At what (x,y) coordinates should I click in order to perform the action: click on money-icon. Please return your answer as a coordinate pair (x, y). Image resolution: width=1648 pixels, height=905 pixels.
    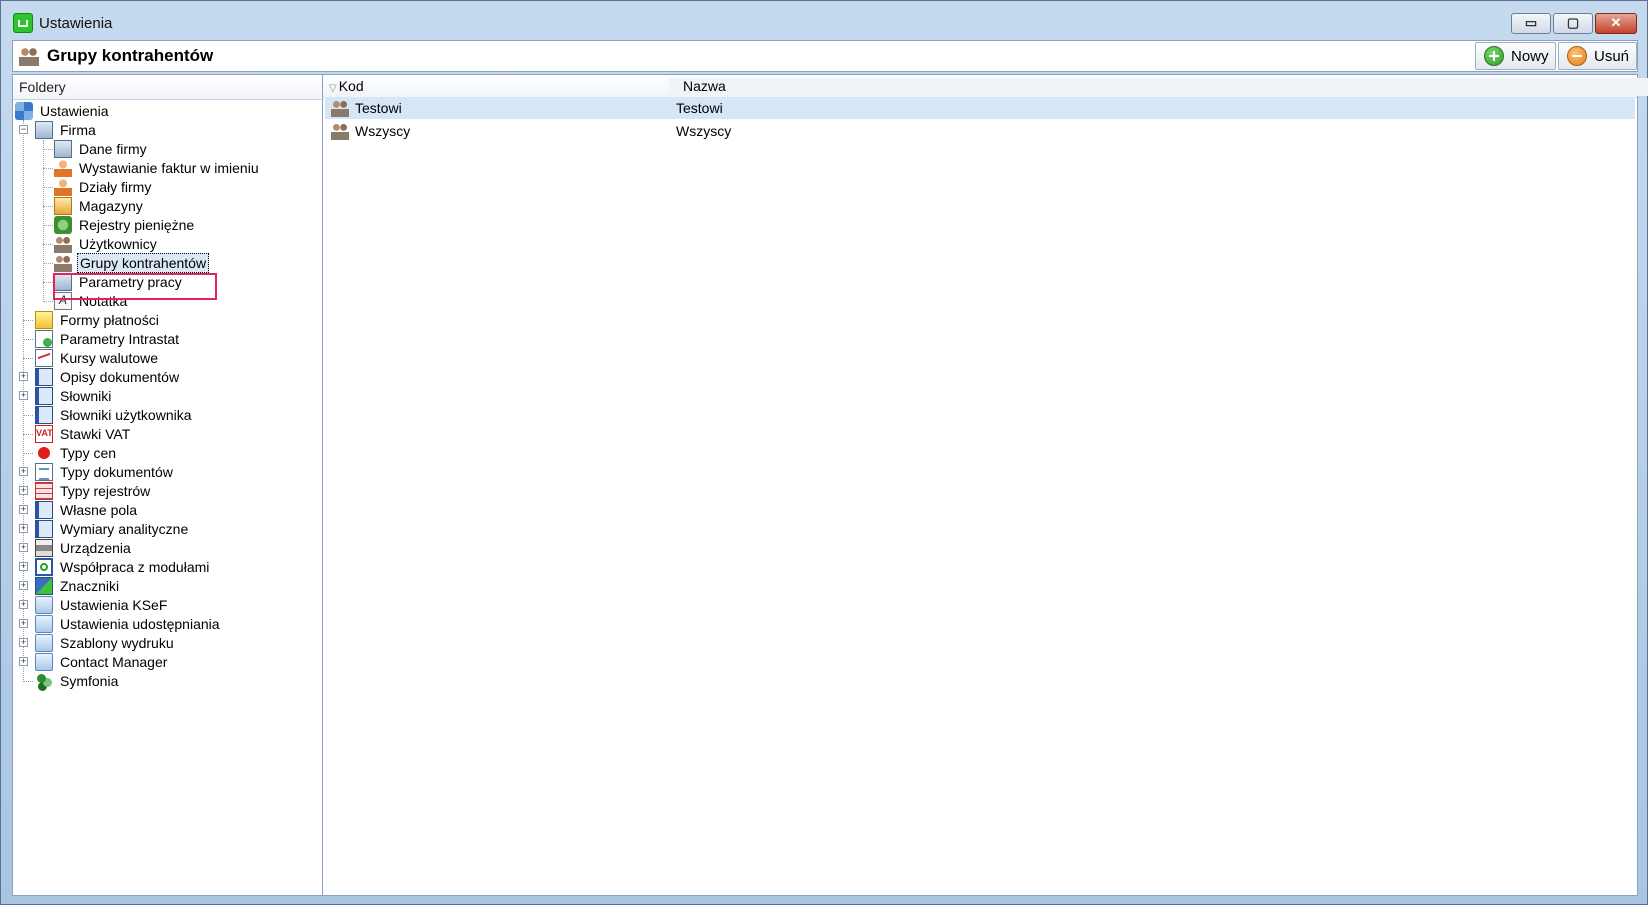
    Looking at the image, I should click on (63, 225).